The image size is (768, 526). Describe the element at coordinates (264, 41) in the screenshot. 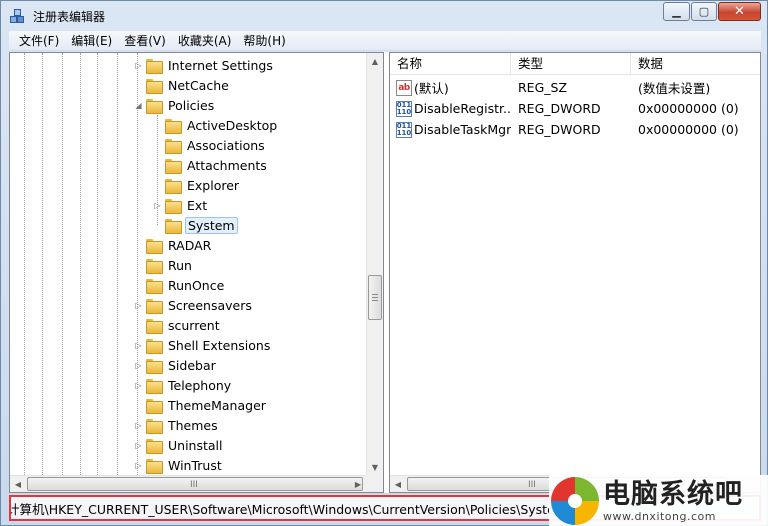

I see `menu-help: 帮助(H)` at that location.